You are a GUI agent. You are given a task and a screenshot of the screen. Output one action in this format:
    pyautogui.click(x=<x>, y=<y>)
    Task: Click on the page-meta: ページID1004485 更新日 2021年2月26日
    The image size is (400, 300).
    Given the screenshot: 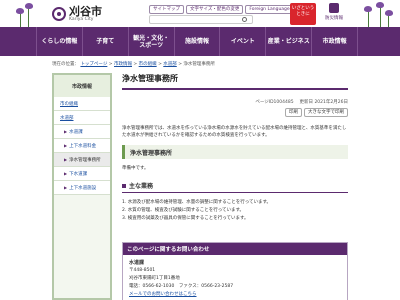 What is the action you would take?
    pyautogui.click(x=235, y=102)
    